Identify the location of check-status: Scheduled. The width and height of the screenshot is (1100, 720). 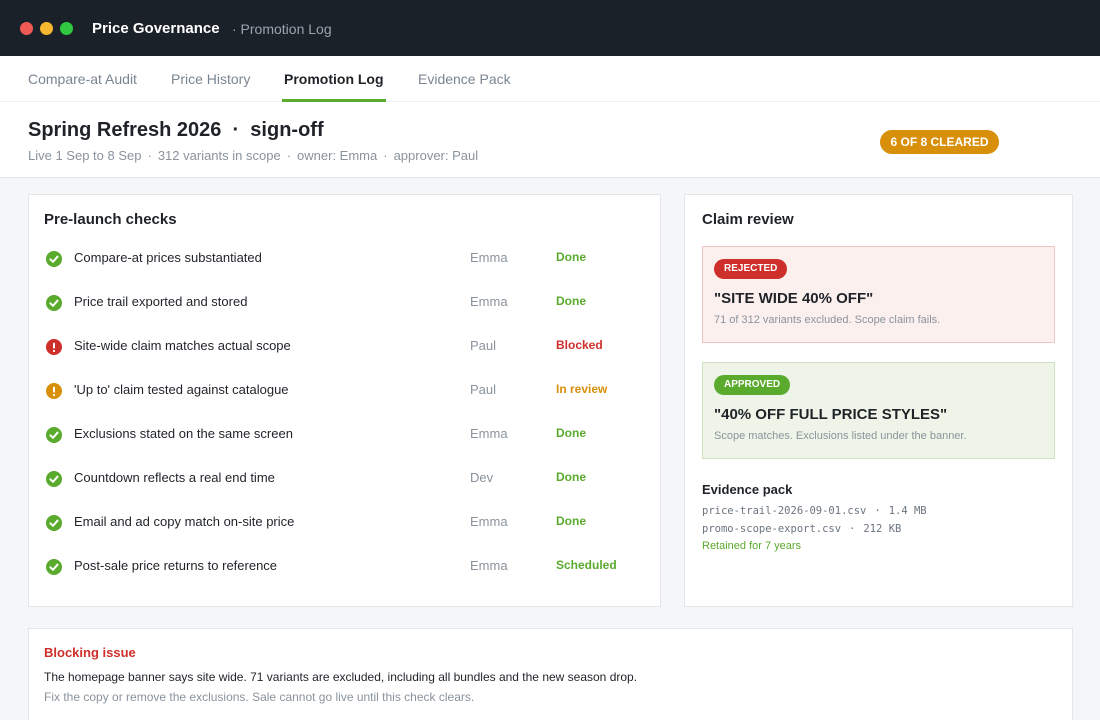
(586, 565).